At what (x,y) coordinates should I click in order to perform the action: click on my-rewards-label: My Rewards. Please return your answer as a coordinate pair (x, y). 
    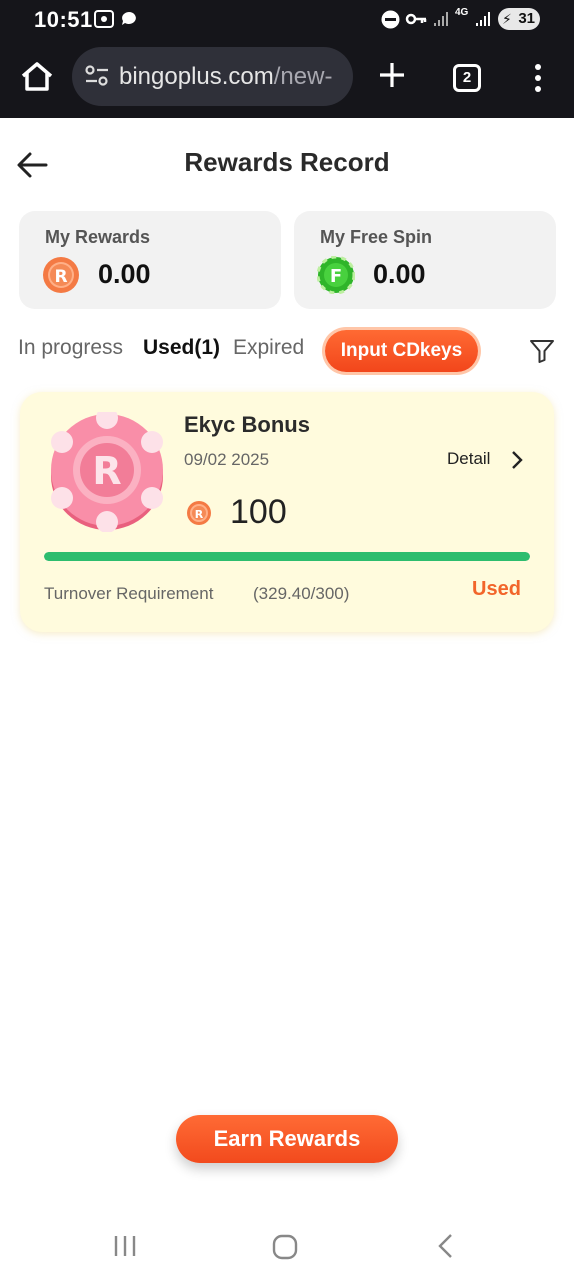
    Looking at the image, I should click on (98, 237).